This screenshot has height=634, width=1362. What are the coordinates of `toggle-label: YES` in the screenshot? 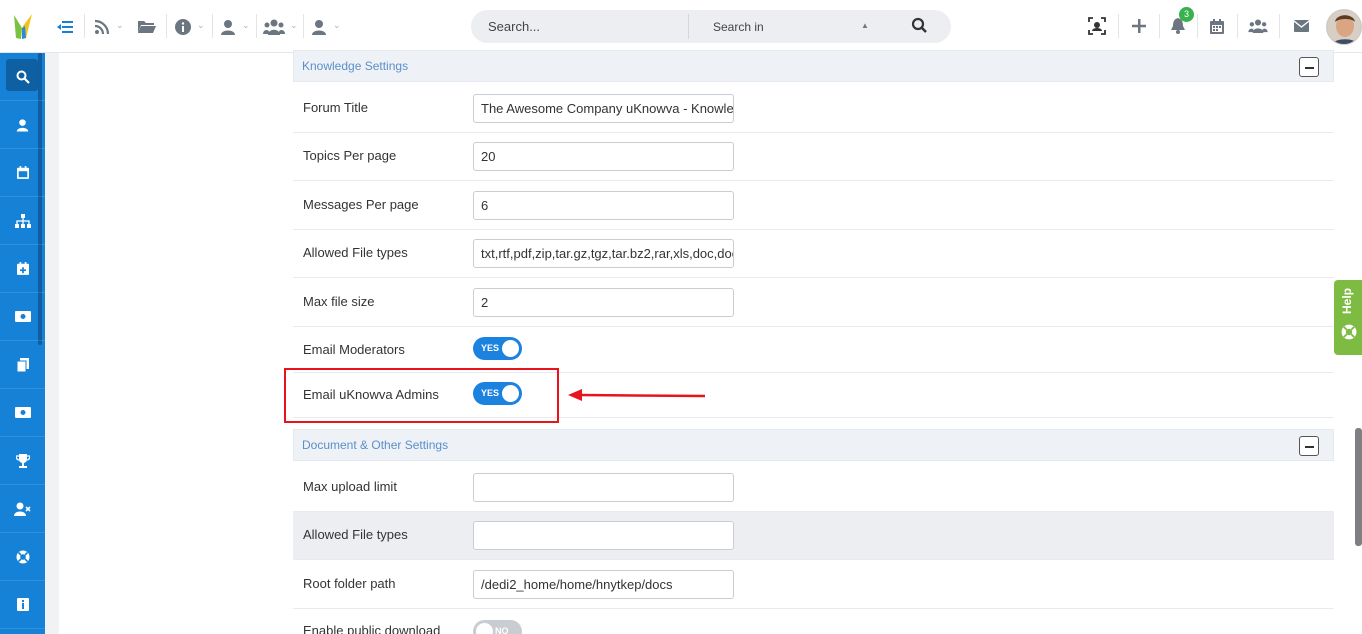 It's located at (490, 348).